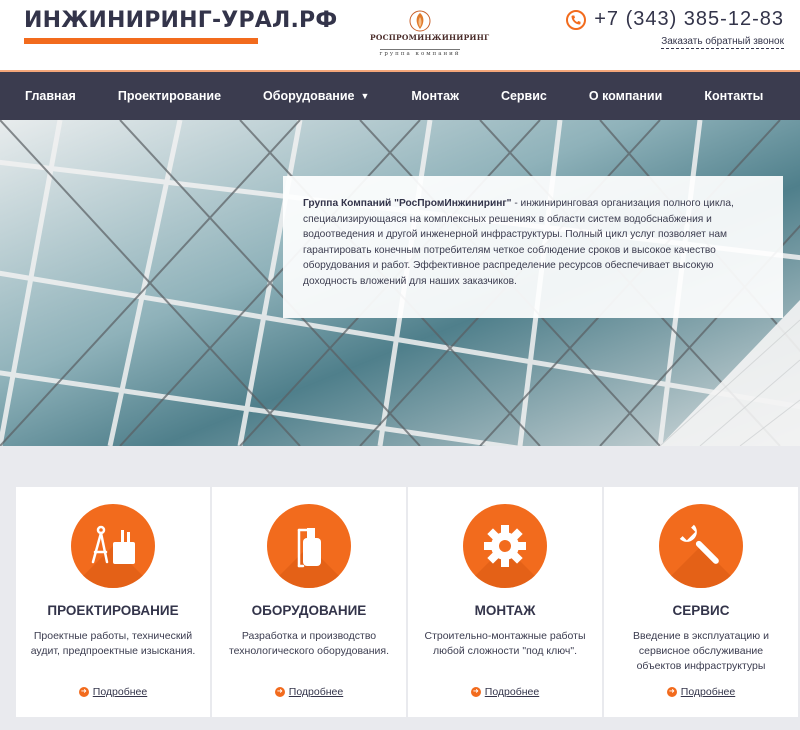 The width and height of the screenshot is (800, 730). I want to click on nav-item-label: О компании, so click(625, 96).